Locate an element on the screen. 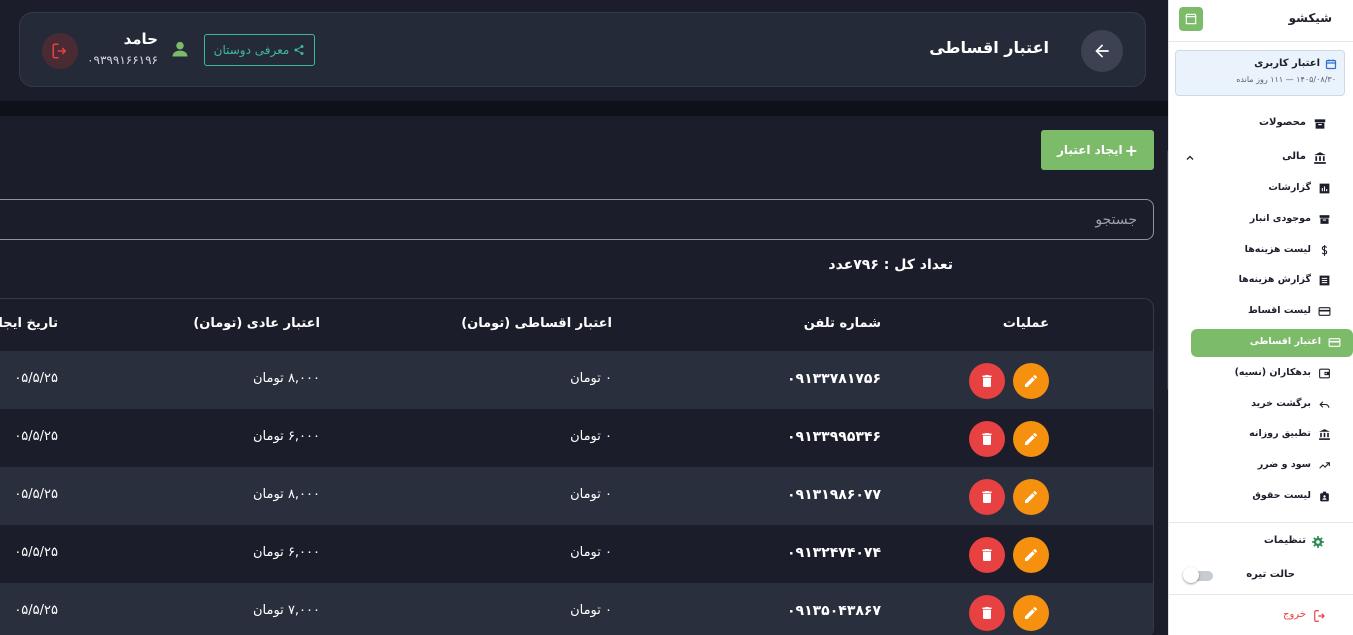 The width and height of the screenshot is (1353, 635). sidebar-subitem: بدهکاران (نسیه) is located at coordinates (1260, 374).